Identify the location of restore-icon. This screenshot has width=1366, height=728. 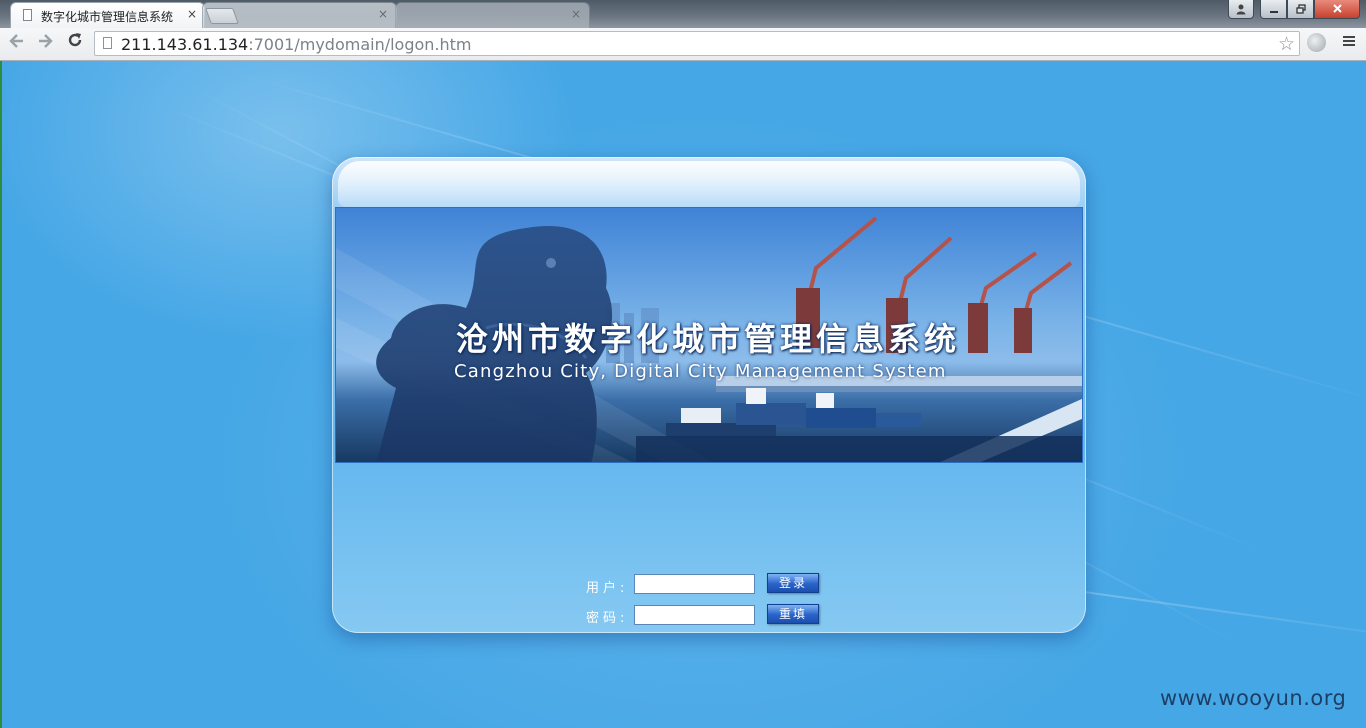
(1300, 9).